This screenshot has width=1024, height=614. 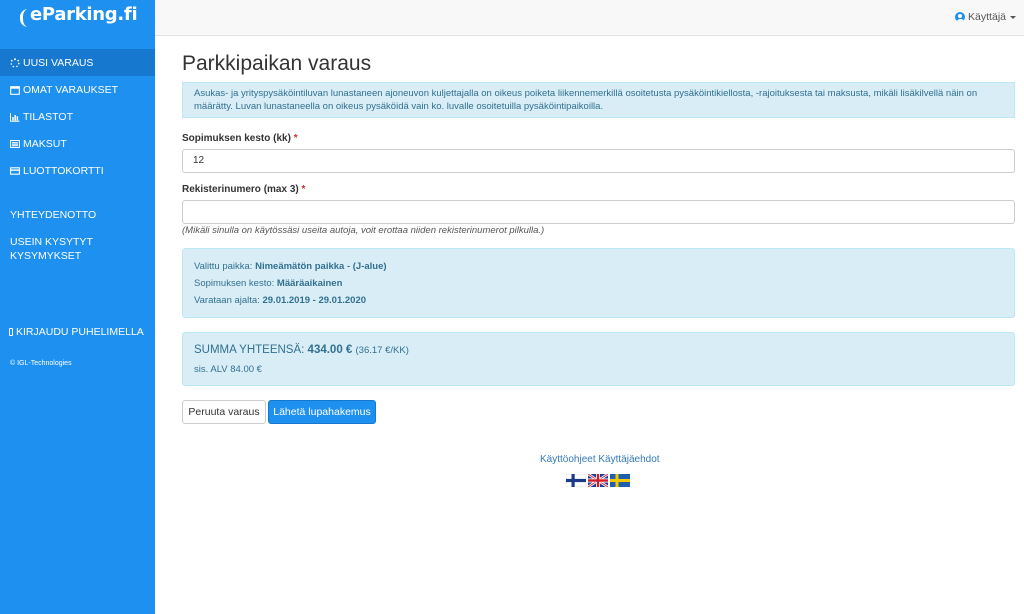 What do you see at coordinates (77, 143) in the screenshot?
I see `sidebar-item-payments: MAKSUT` at bounding box center [77, 143].